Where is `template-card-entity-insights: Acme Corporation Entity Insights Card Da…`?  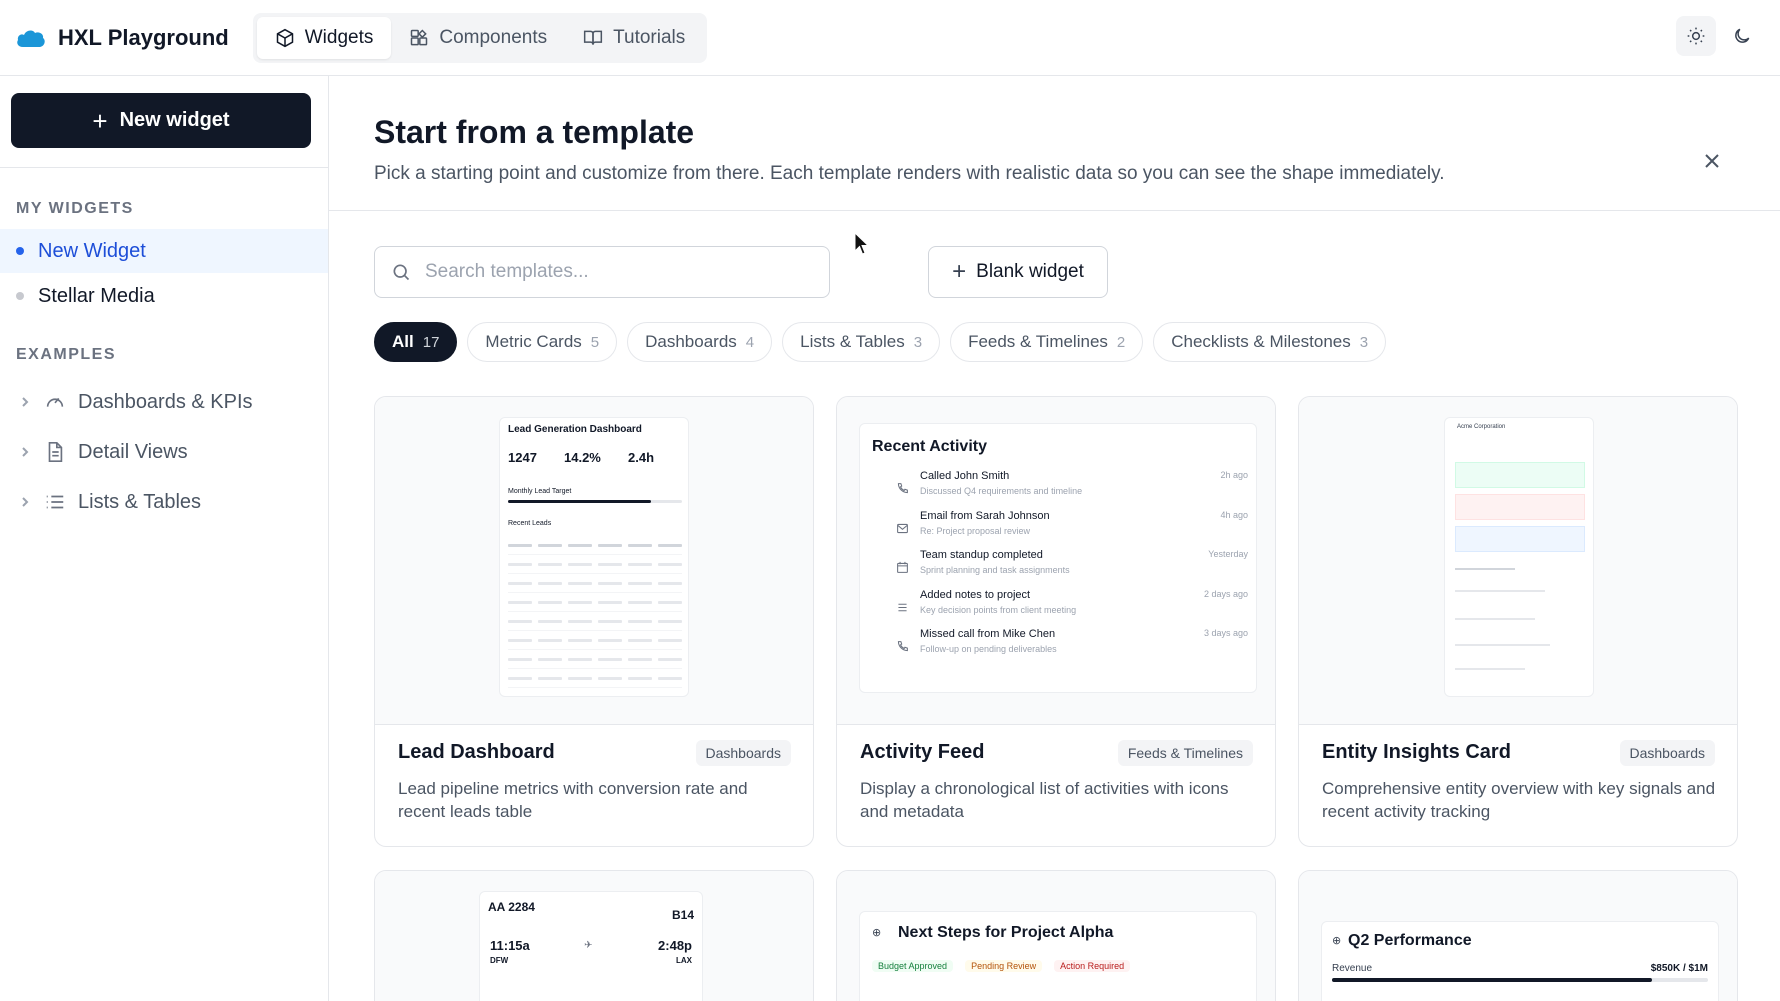
template-card-entity-insights: Acme Corporation Entity Insights Card Da… is located at coordinates (1518, 621).